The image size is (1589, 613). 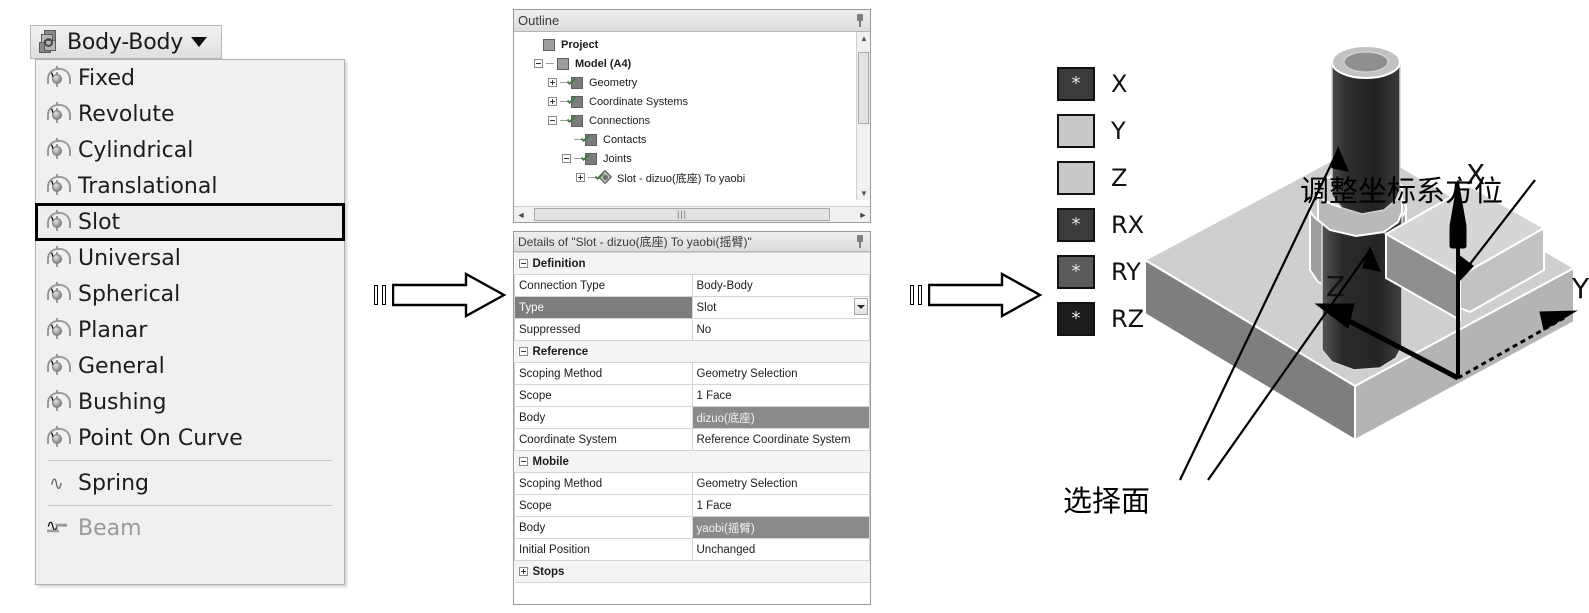 I want to click on scroll-thumb, so click(x=863, y=88).